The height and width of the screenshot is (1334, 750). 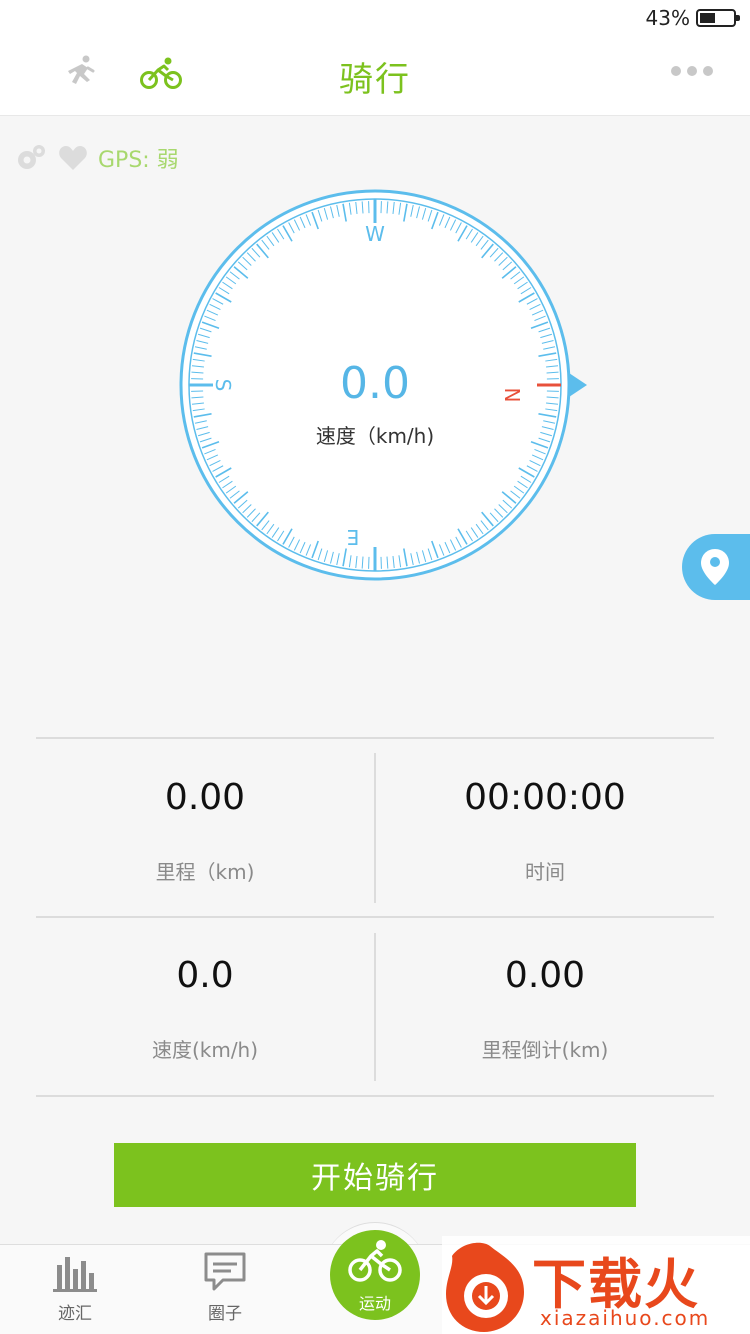 What do you see at coordinates (375, 1261) in the screenshot?
I see `bike-icon` at bounding box center [375, 1261].